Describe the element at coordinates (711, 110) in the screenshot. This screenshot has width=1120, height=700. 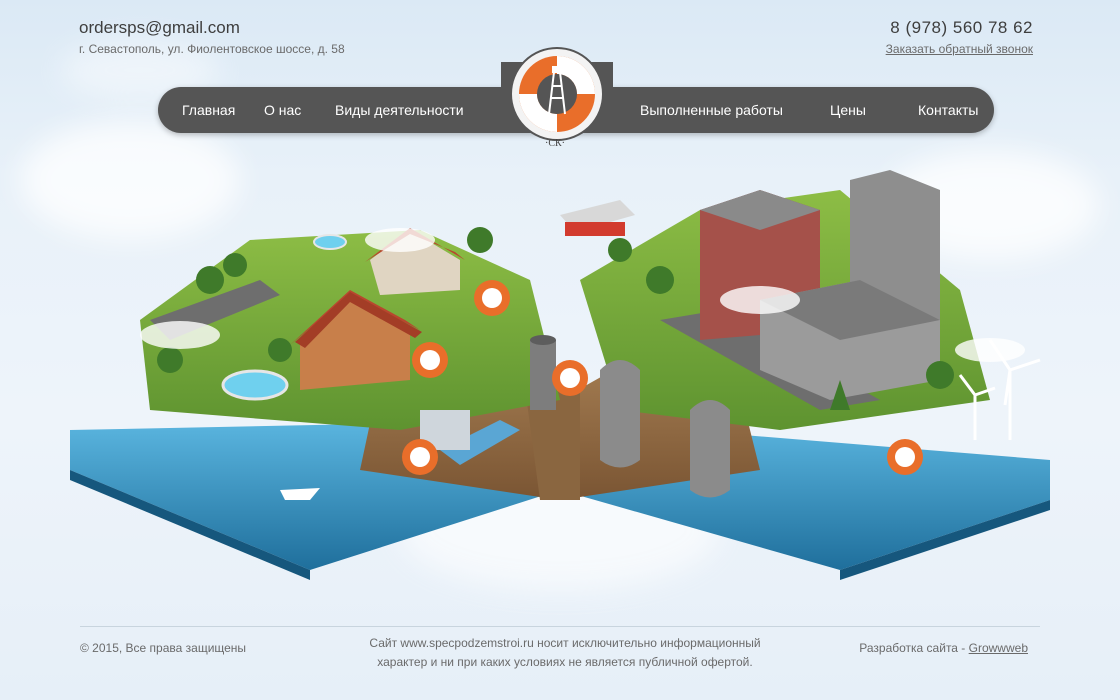
I see `nav-item-portfolio: Выполненные работы` at that location.